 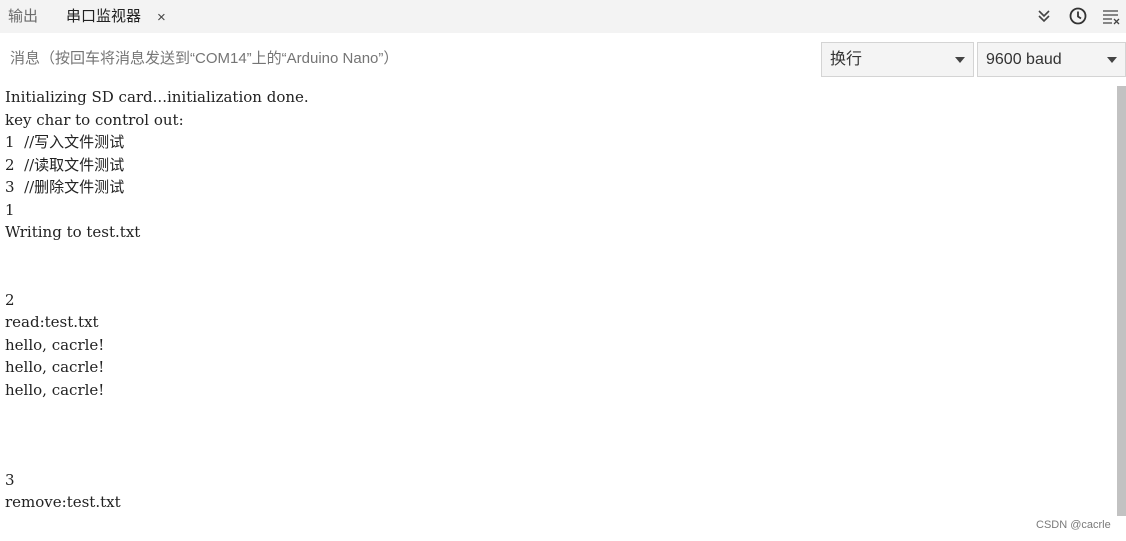 I want to click on line-ending-select: 换行, so click(x=897, y=59).